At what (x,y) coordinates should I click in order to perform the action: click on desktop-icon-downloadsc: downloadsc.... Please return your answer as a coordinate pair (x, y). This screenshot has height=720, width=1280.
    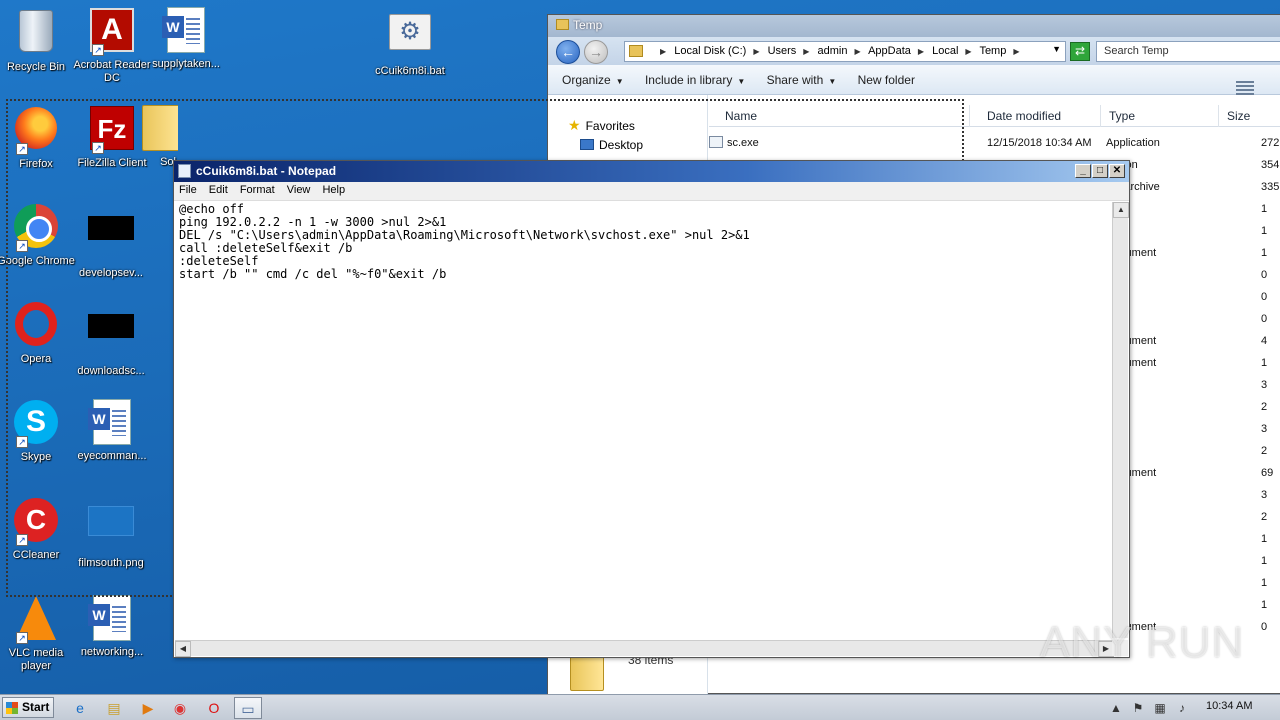
    Looking at the image, I should click on (111, 339).